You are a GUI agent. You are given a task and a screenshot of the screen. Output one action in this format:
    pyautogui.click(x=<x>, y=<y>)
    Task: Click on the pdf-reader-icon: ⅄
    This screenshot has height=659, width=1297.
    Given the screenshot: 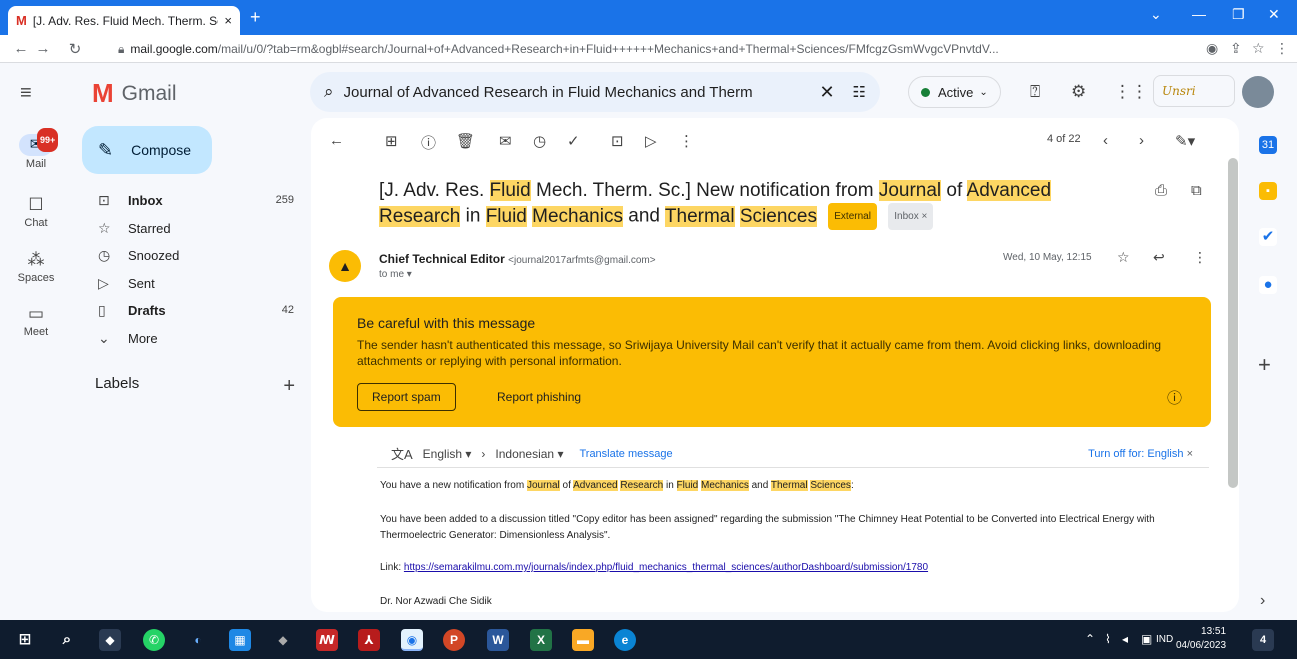 What is the action you would take?
    pyautogui.click(x=369, y=640)
    